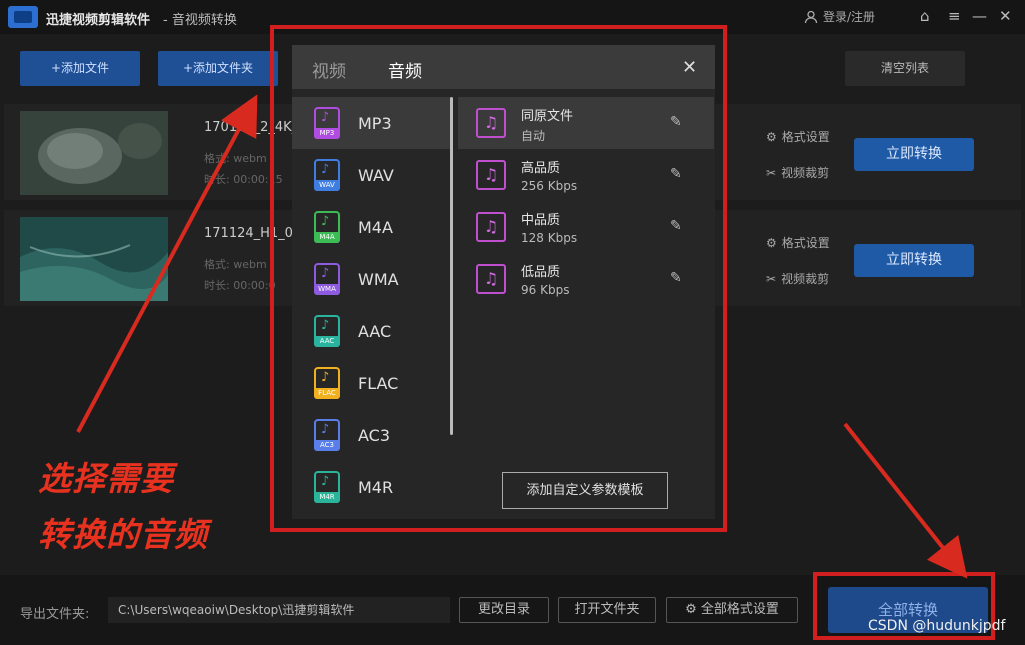 This screenshot has width=1025, height=645. What do you see at coordinates (123, 534) in the screenshot?
I see `annotation-text-line2: 转换的音频` at bounding box center [123, 534].